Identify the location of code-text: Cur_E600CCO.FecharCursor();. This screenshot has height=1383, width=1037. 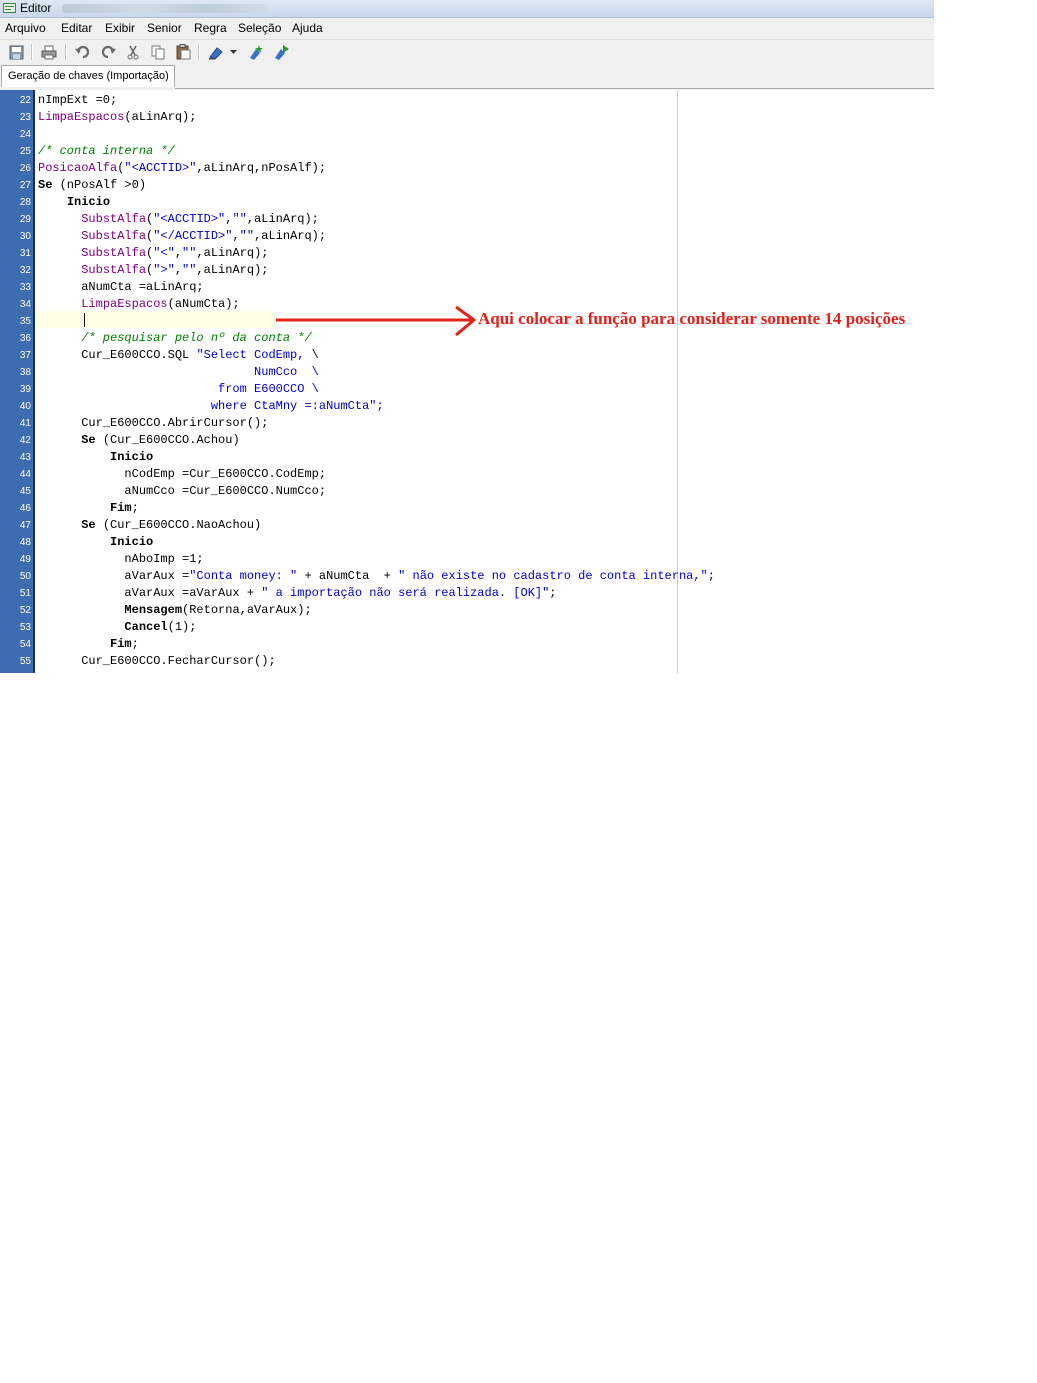
(157, 661).